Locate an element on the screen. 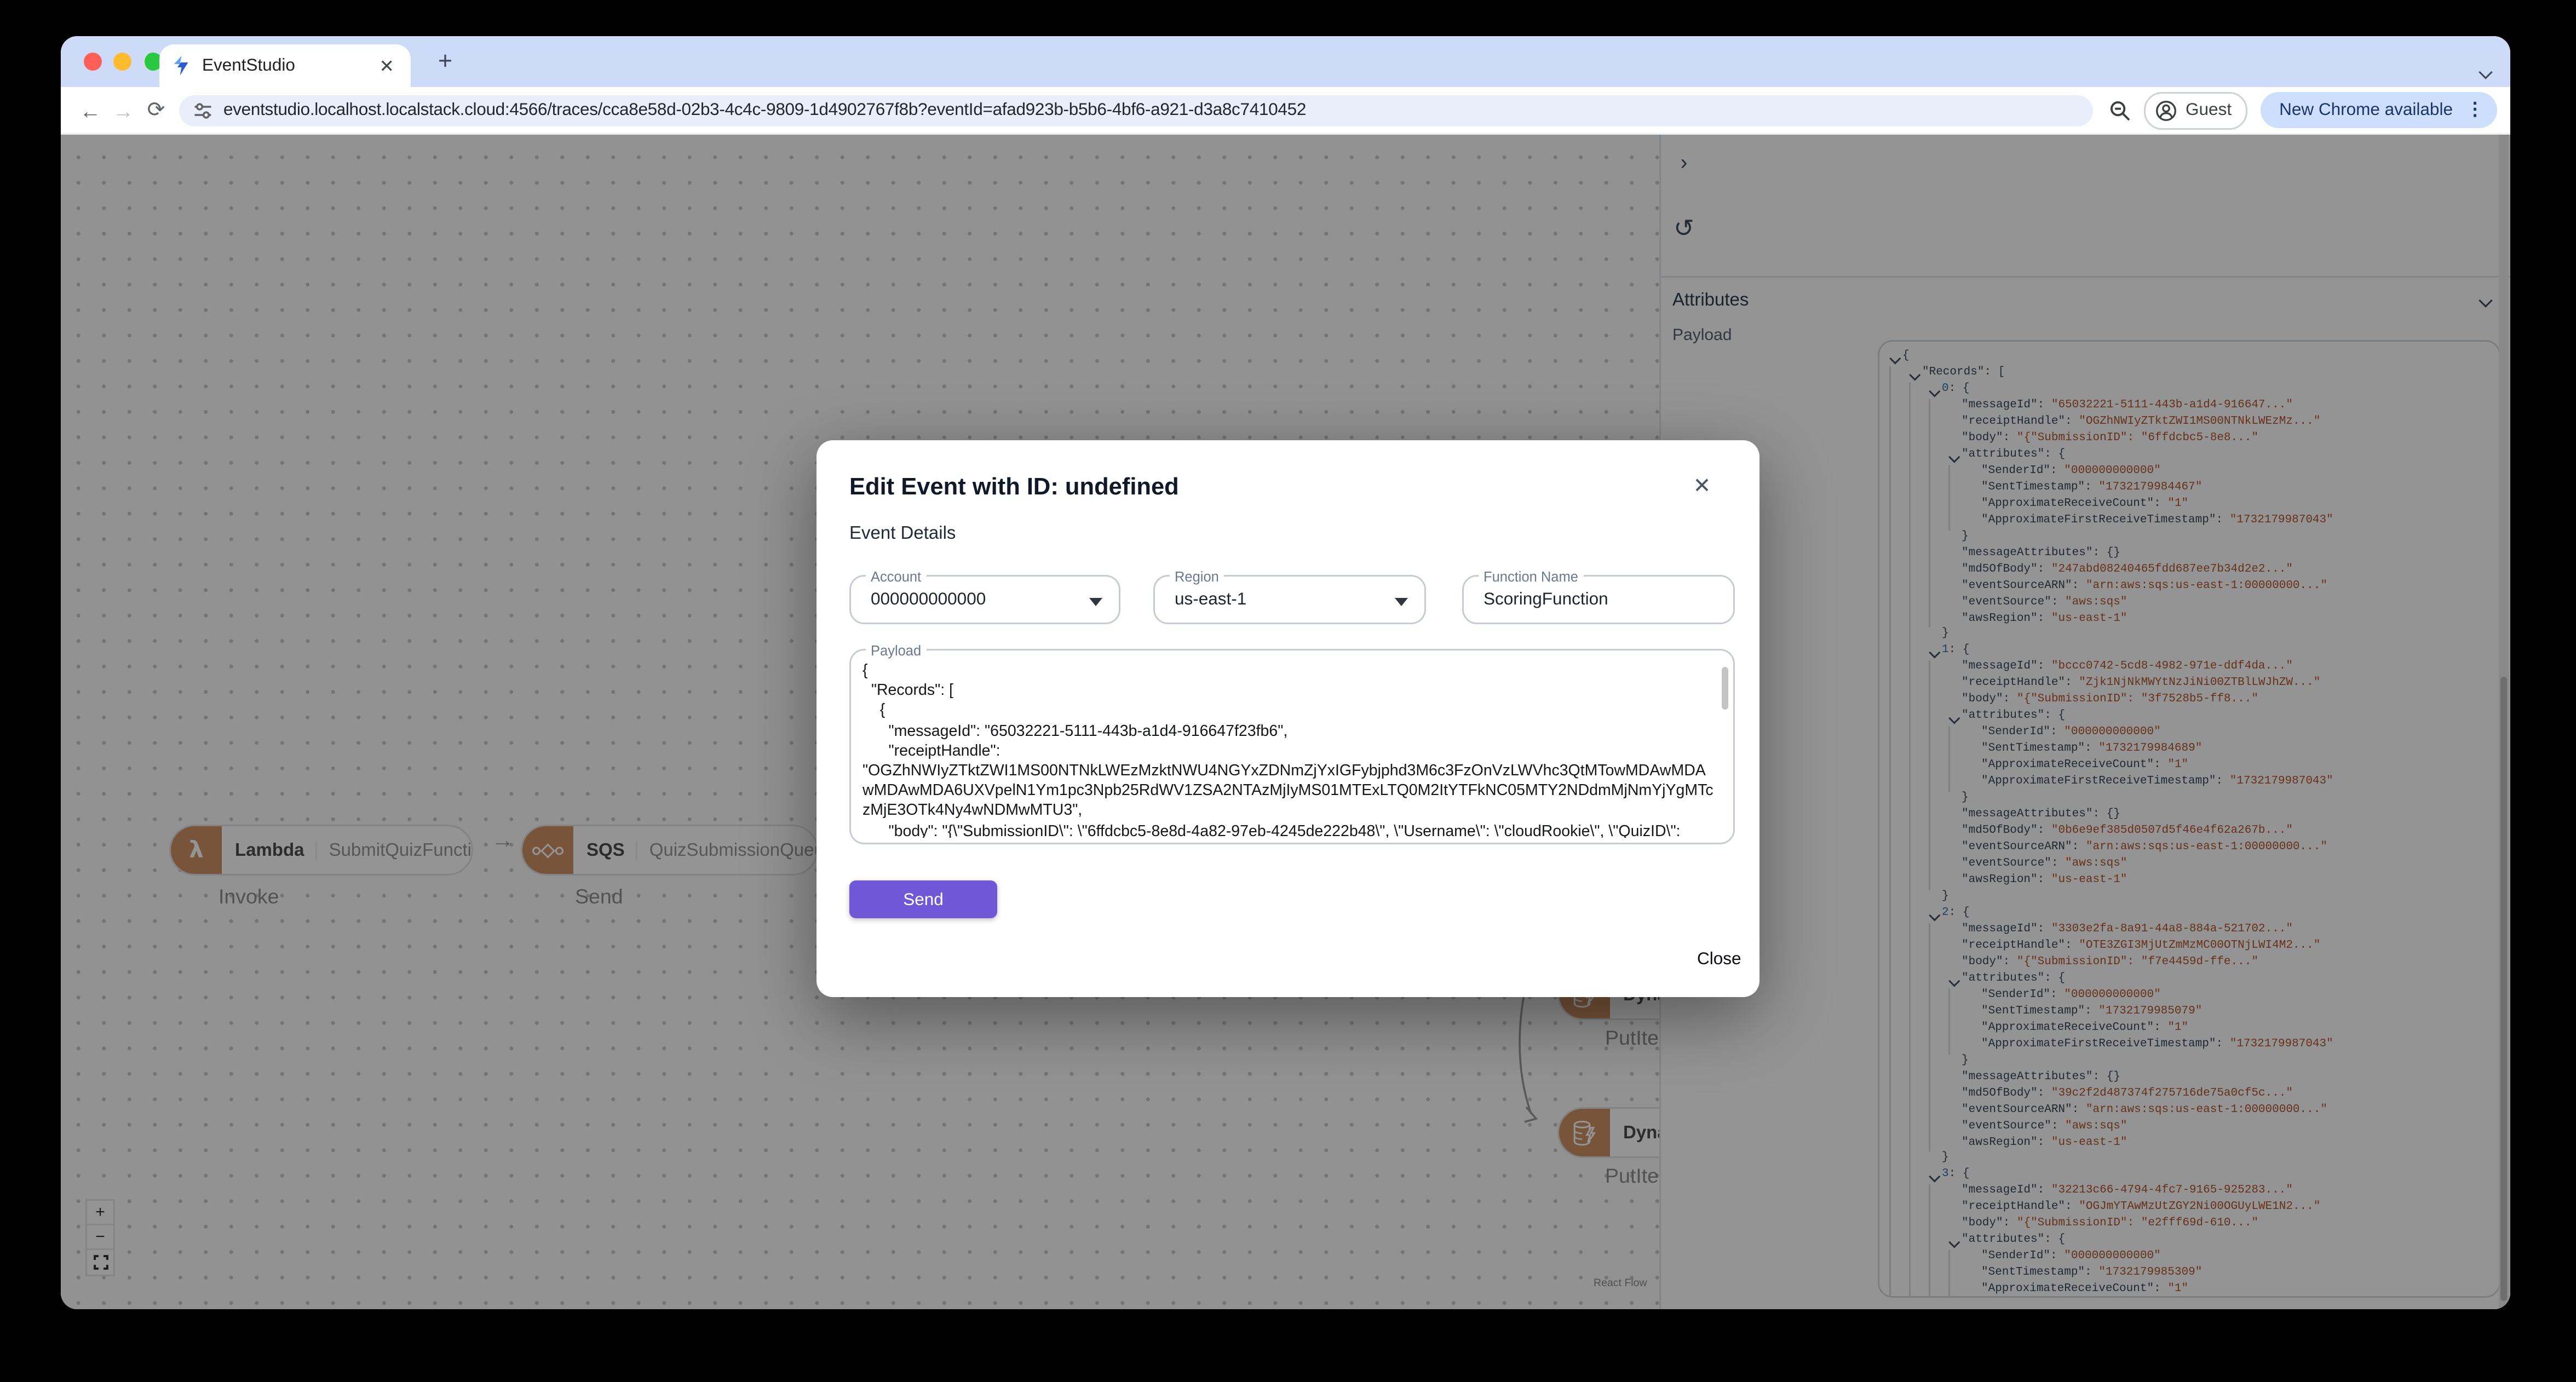 This screenshot has width=2576, height=1382. account-select: Account 000000000000 is located at coordinates (984, 595).